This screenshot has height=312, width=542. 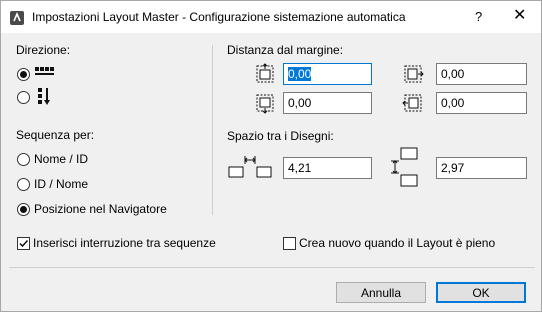 I want to click on horizontal-order-icon, so click(x=44, y=71).